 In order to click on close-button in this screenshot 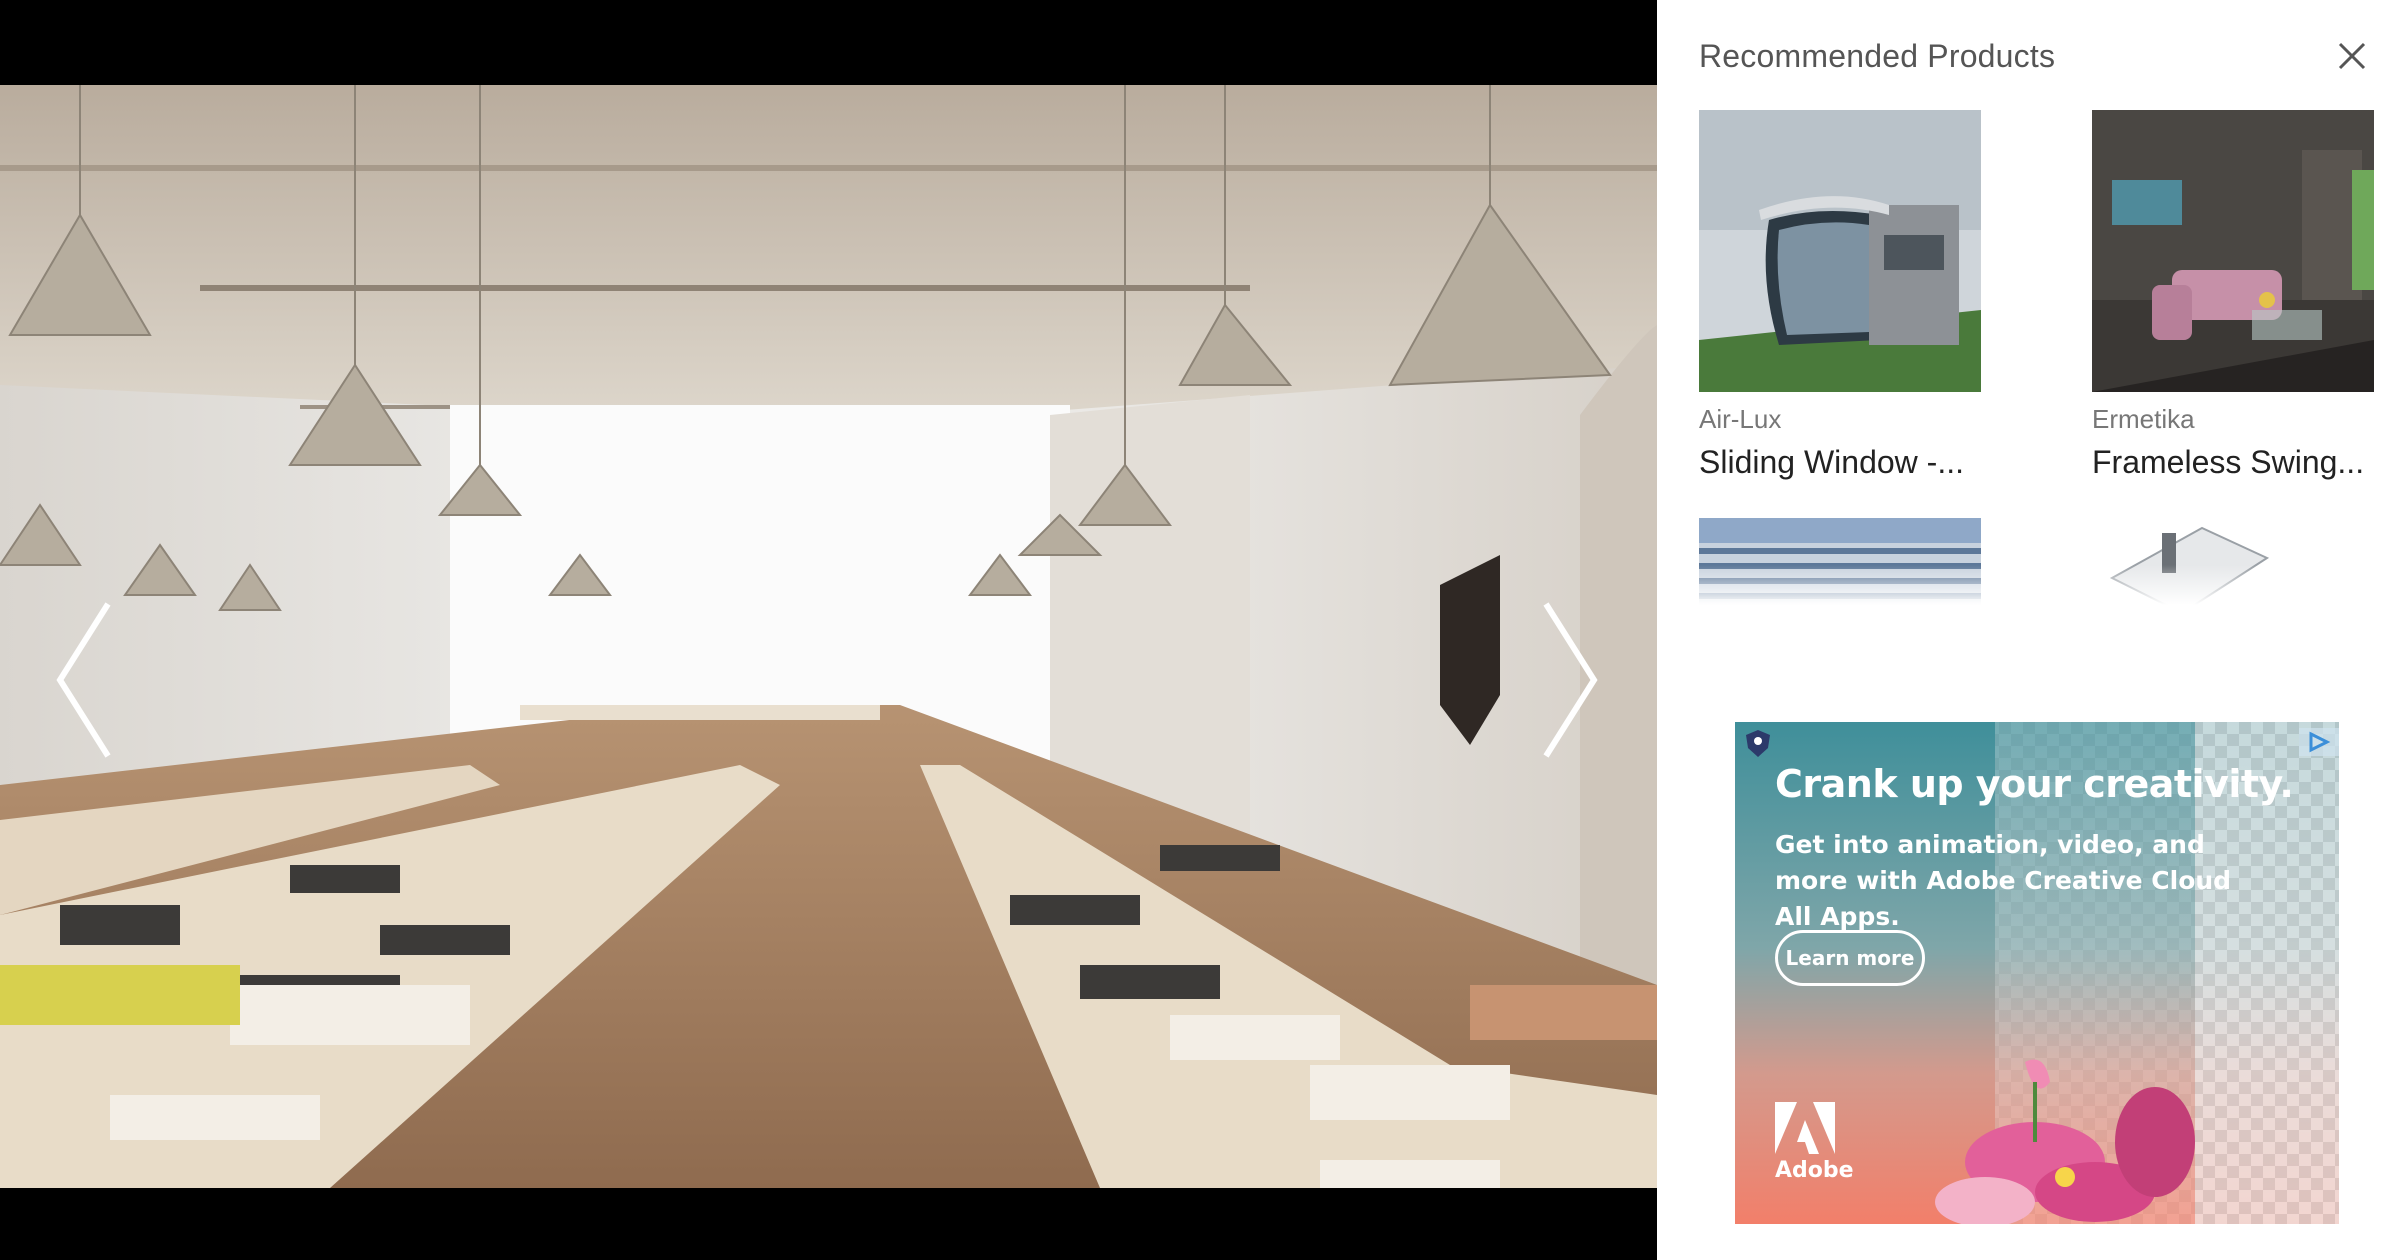, I will do `click(2352, 56)`.